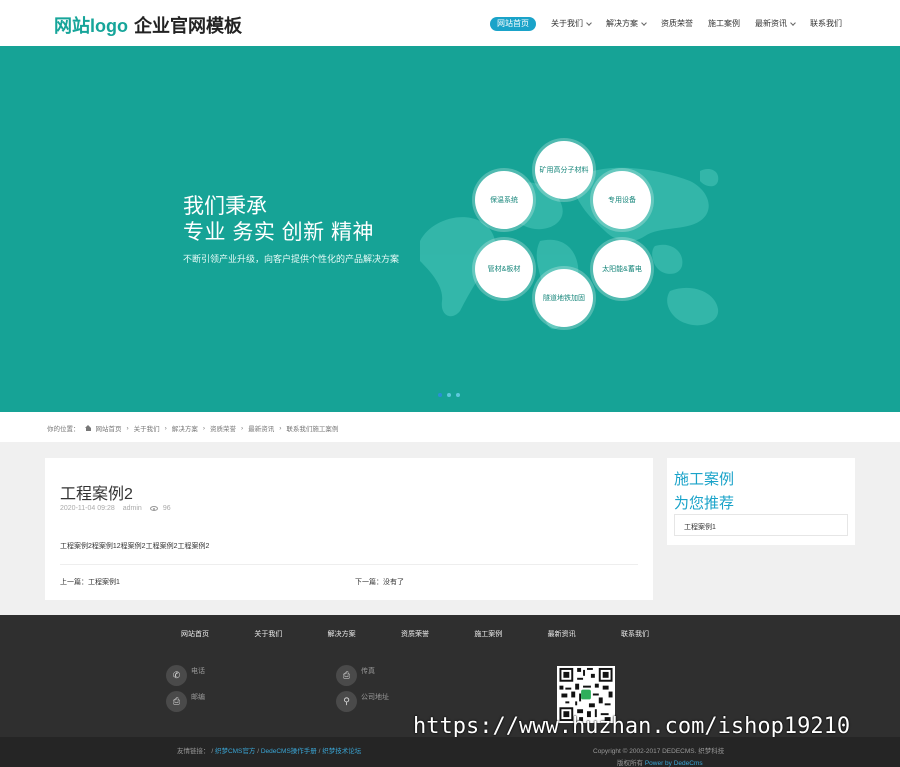 This screenshot has width=900, height=767. What do you see at coordinates (622, 269) in the screenshot?
I see `circle-solar-battery: 太阳能&蓄电` at bounding box center [622, 269].